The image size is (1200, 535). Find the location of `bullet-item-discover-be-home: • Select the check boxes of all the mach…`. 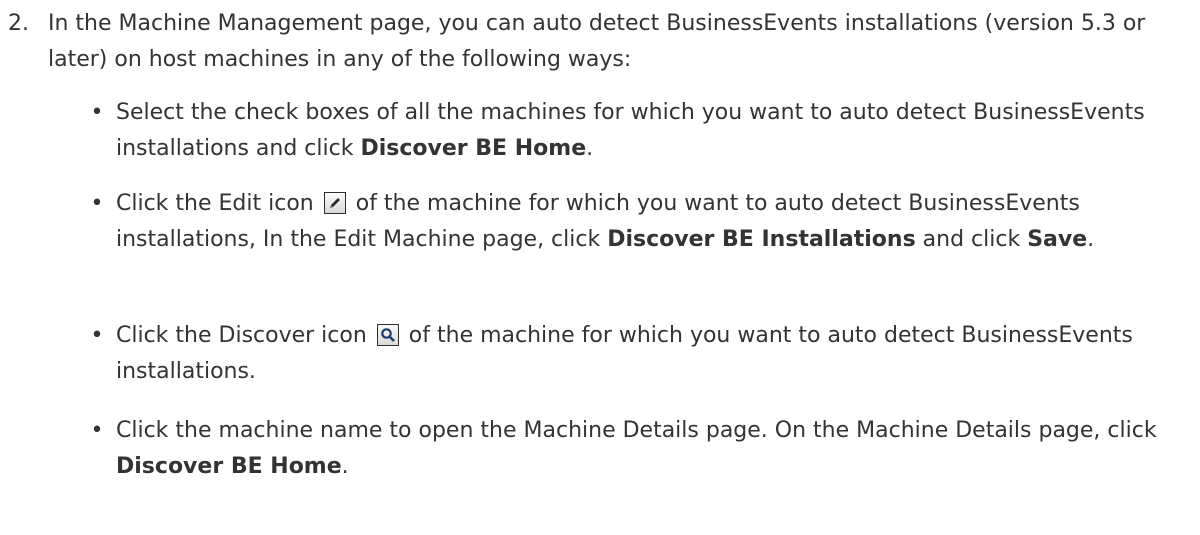

bullet-item-discover-be-home: • Select the check boxes of all the mach… is located at coordinates (633, 131).